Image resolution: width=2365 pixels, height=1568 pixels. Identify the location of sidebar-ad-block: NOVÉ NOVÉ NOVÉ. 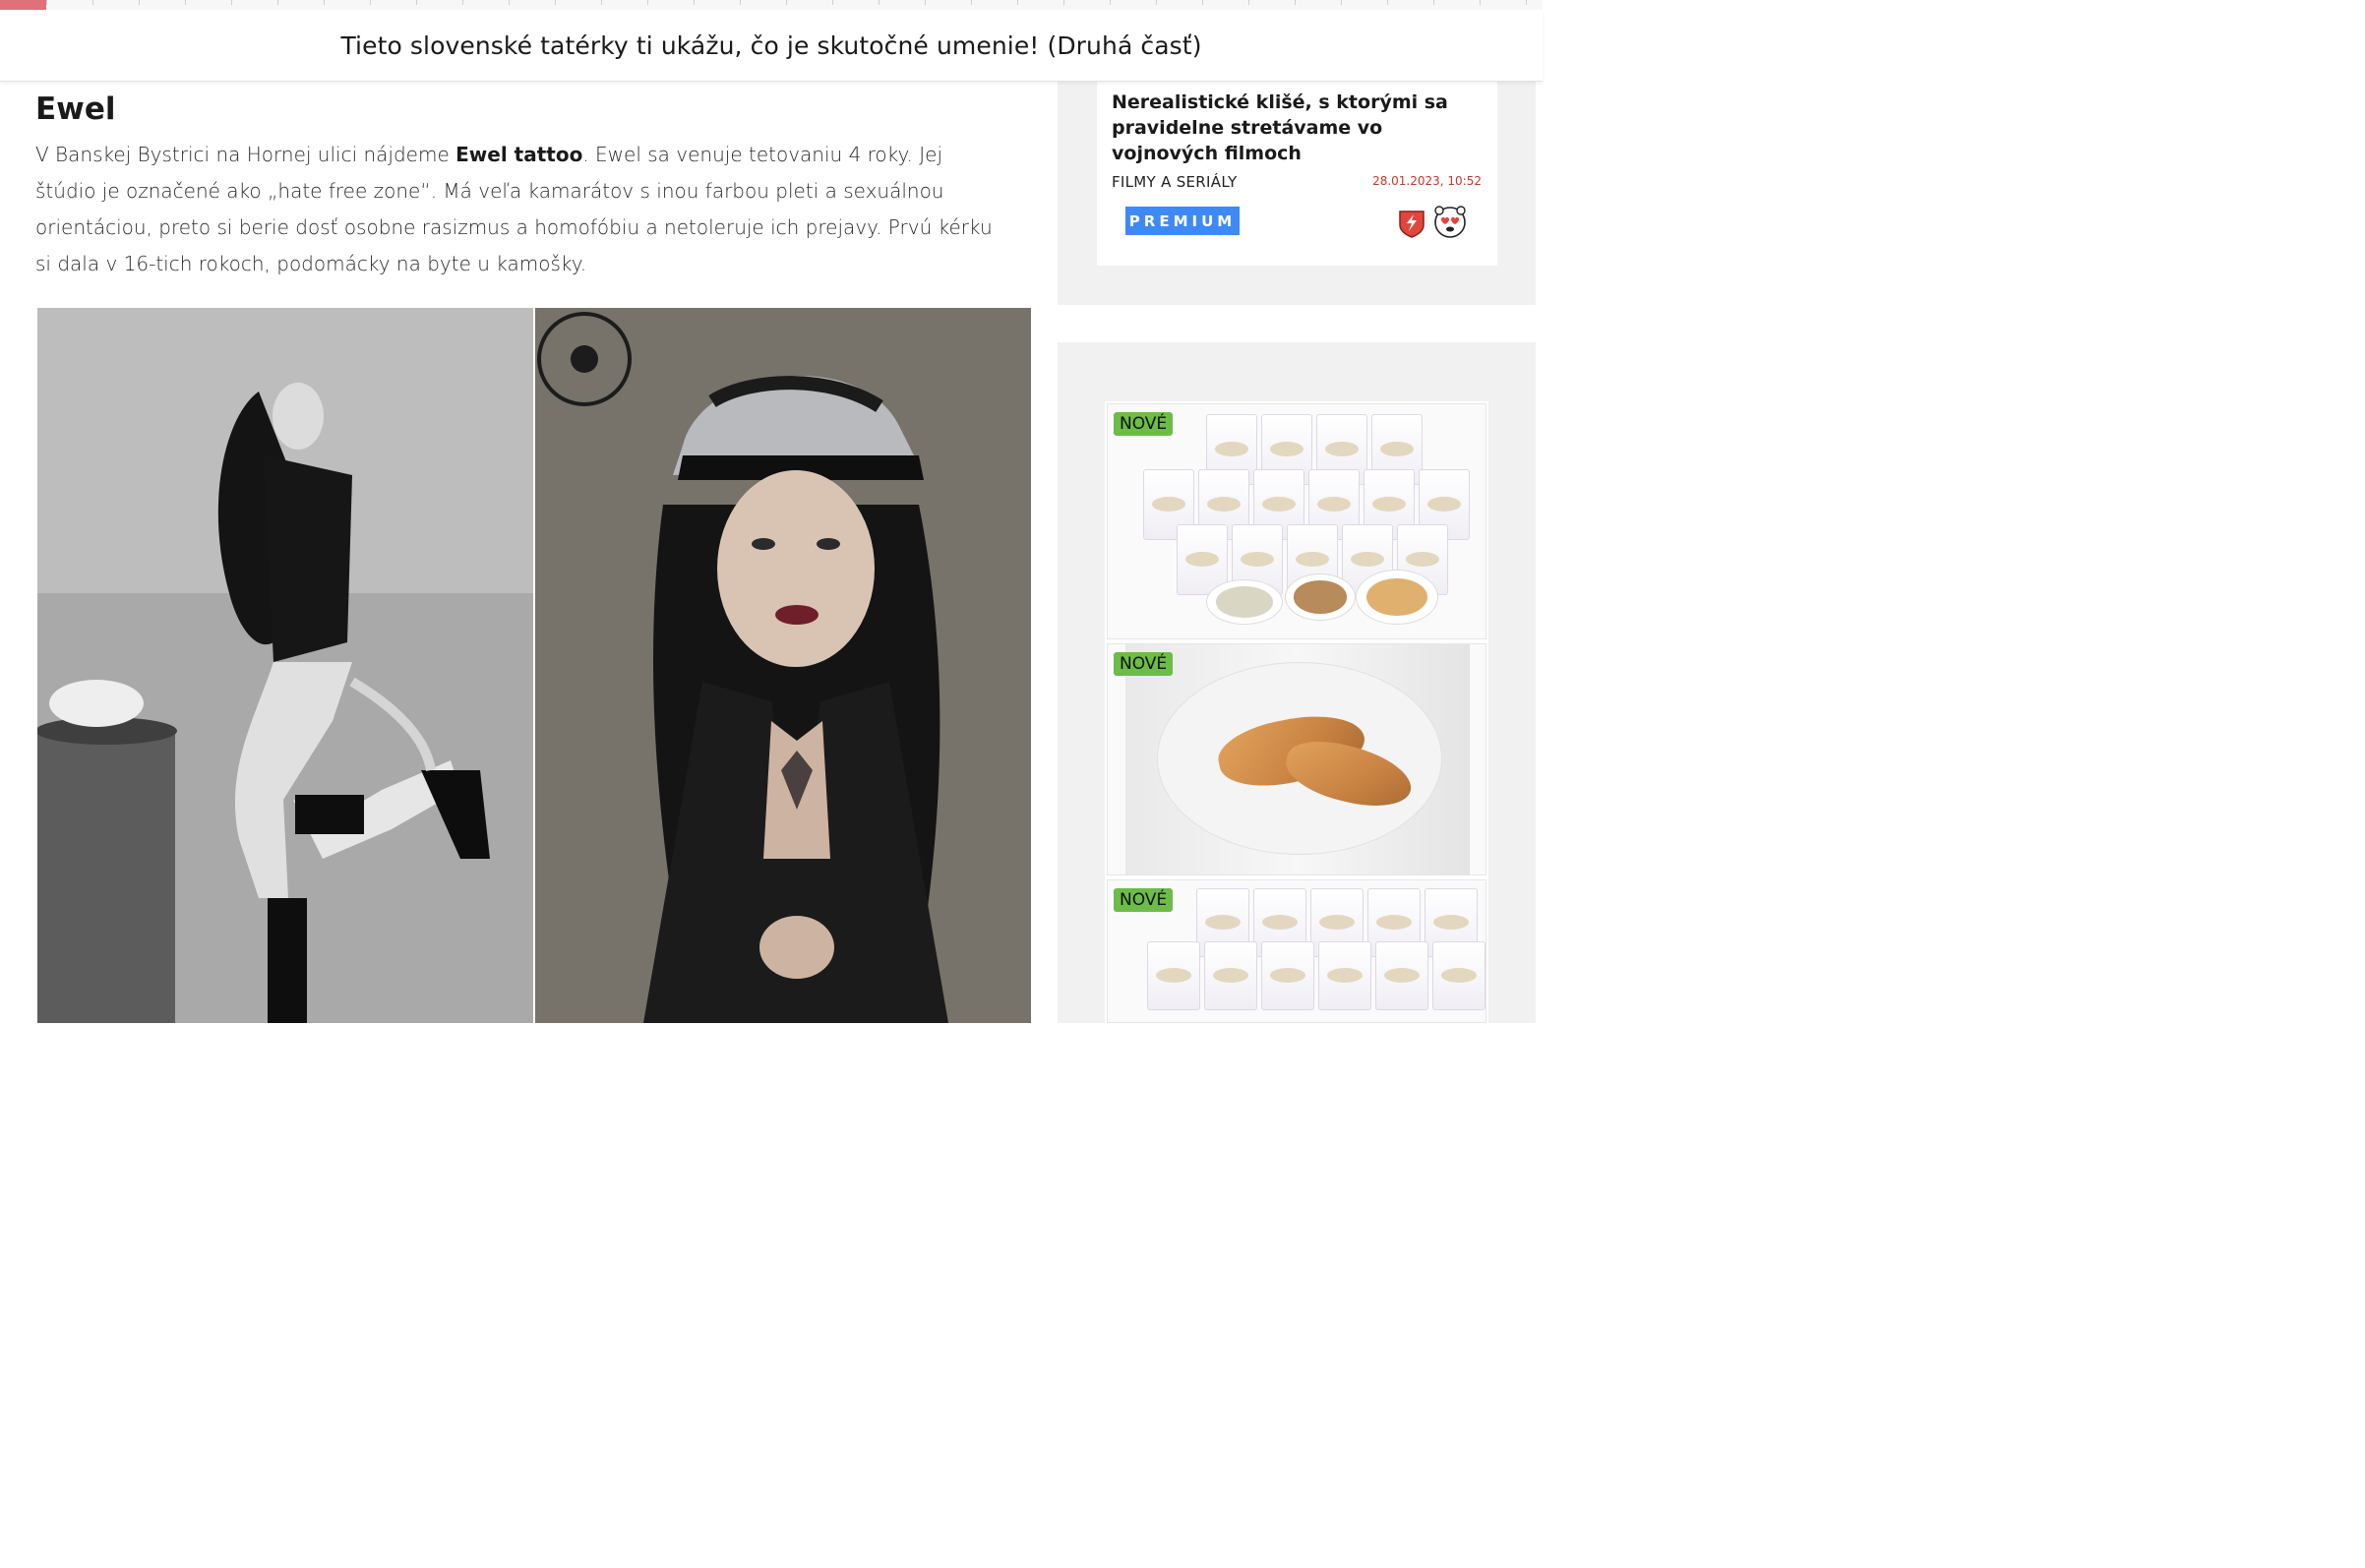
(1297, 683).